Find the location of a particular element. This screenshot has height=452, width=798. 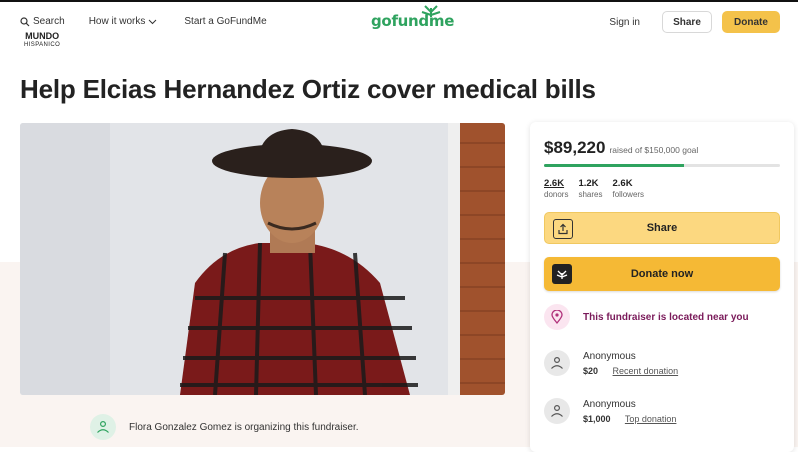

donate-now-label: Donate now is located at coordinates (662, 274).